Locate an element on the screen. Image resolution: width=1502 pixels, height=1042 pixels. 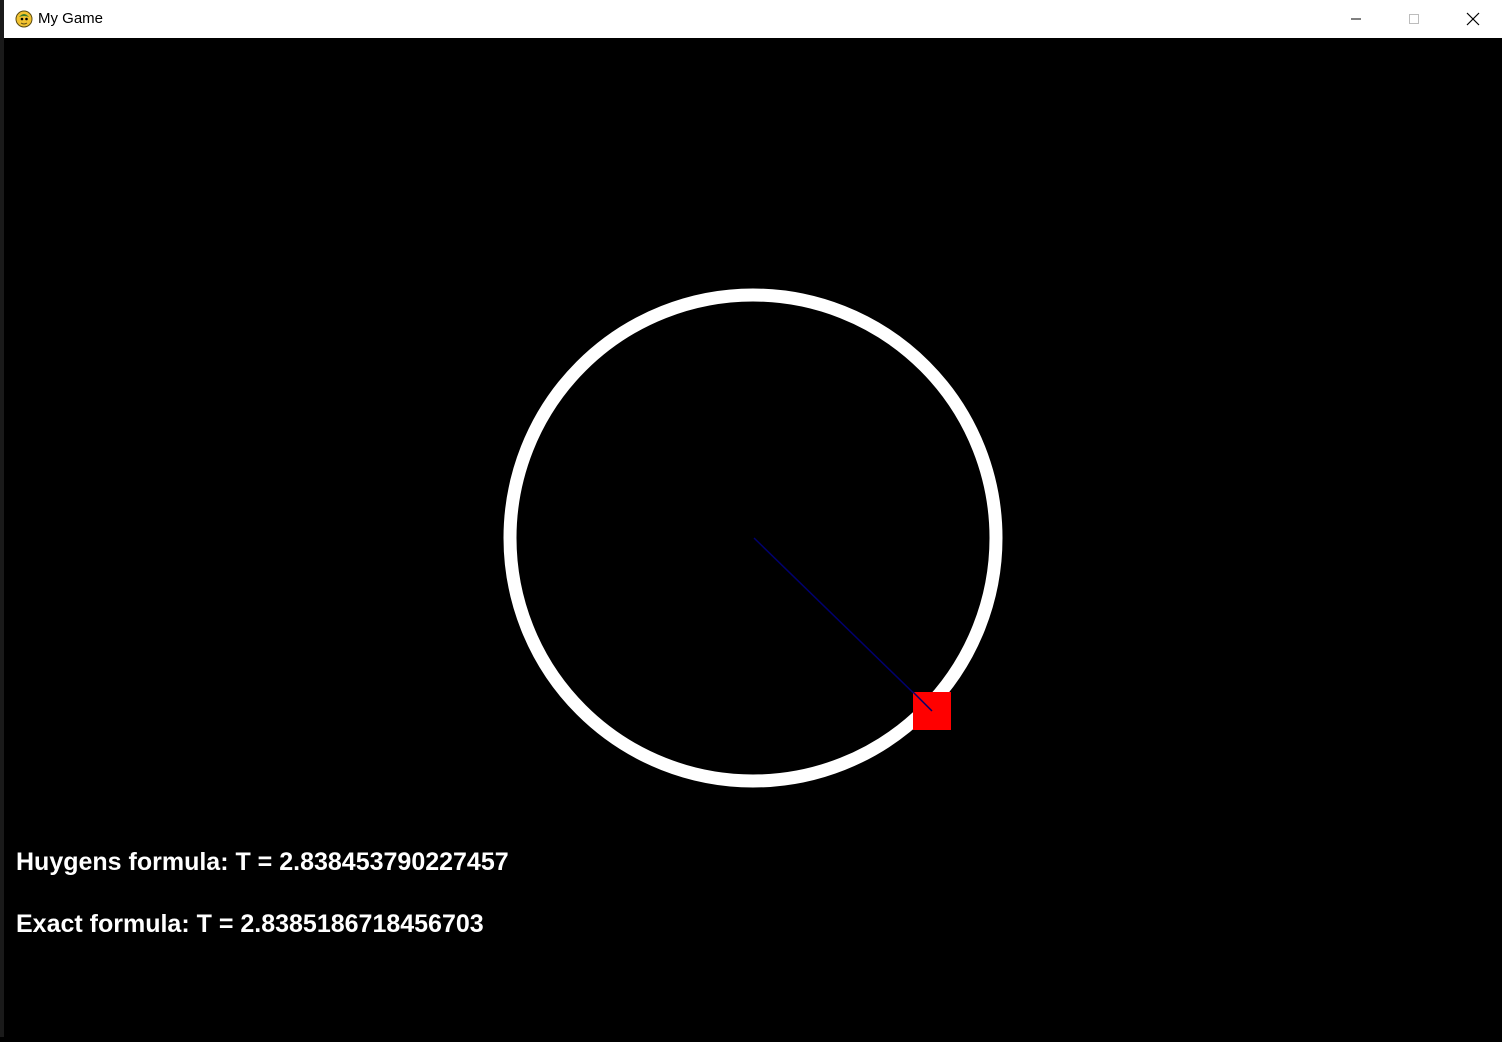
pygame-snake-icon is located at coordinates (24, 18).